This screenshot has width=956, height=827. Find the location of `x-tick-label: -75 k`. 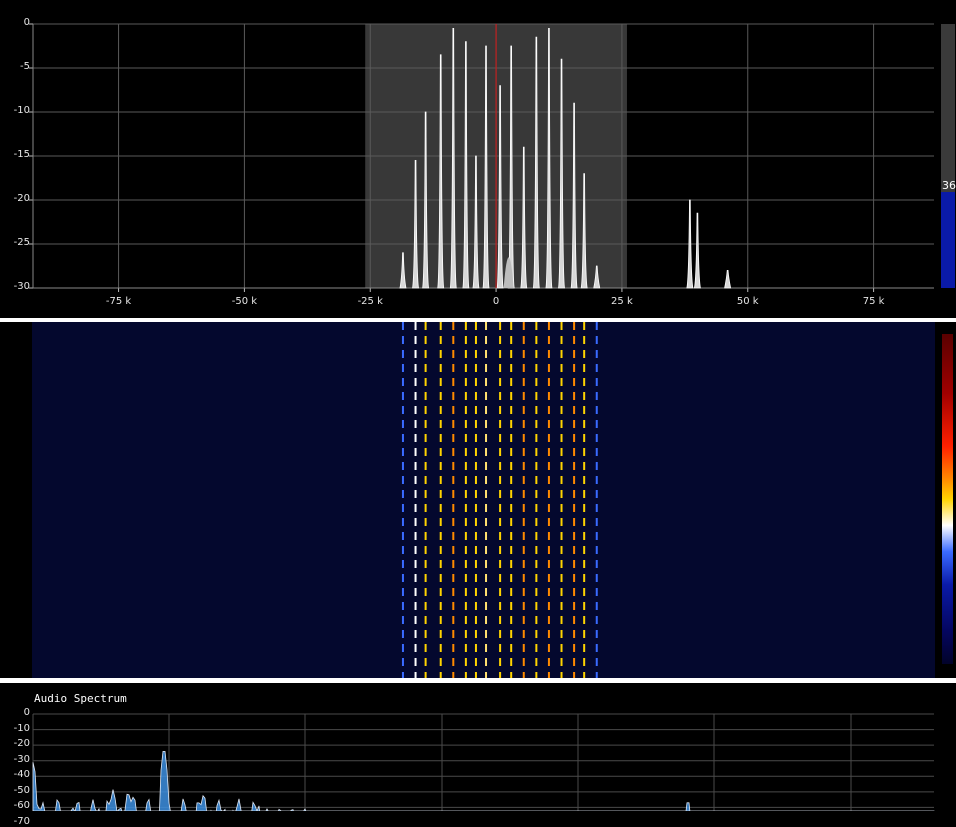

x-tick-label: -75 k is located at coordinates (118, 301).